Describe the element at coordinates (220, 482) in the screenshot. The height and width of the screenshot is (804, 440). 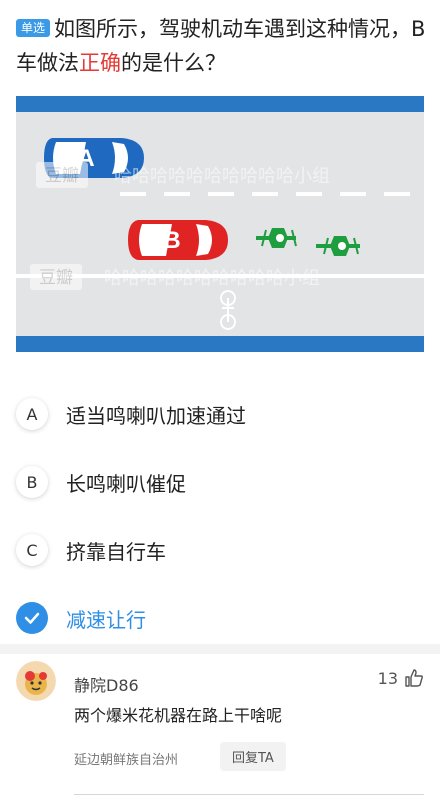
I see `option-b: B 长鸣喇叭催促` at that location.